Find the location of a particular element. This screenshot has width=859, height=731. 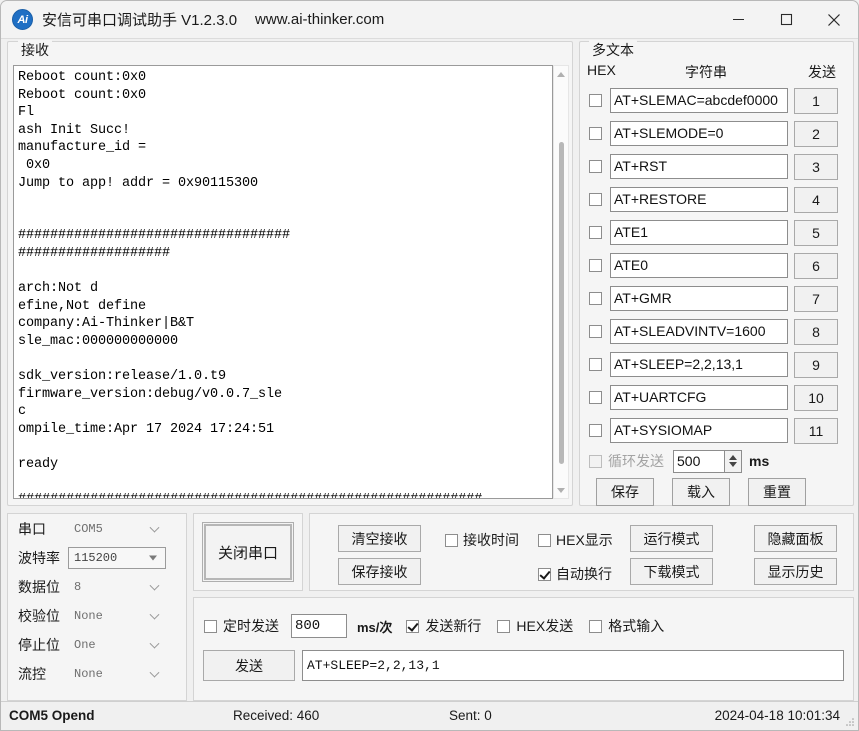

loop-interval-spinner is located at coordinates (733, 461).